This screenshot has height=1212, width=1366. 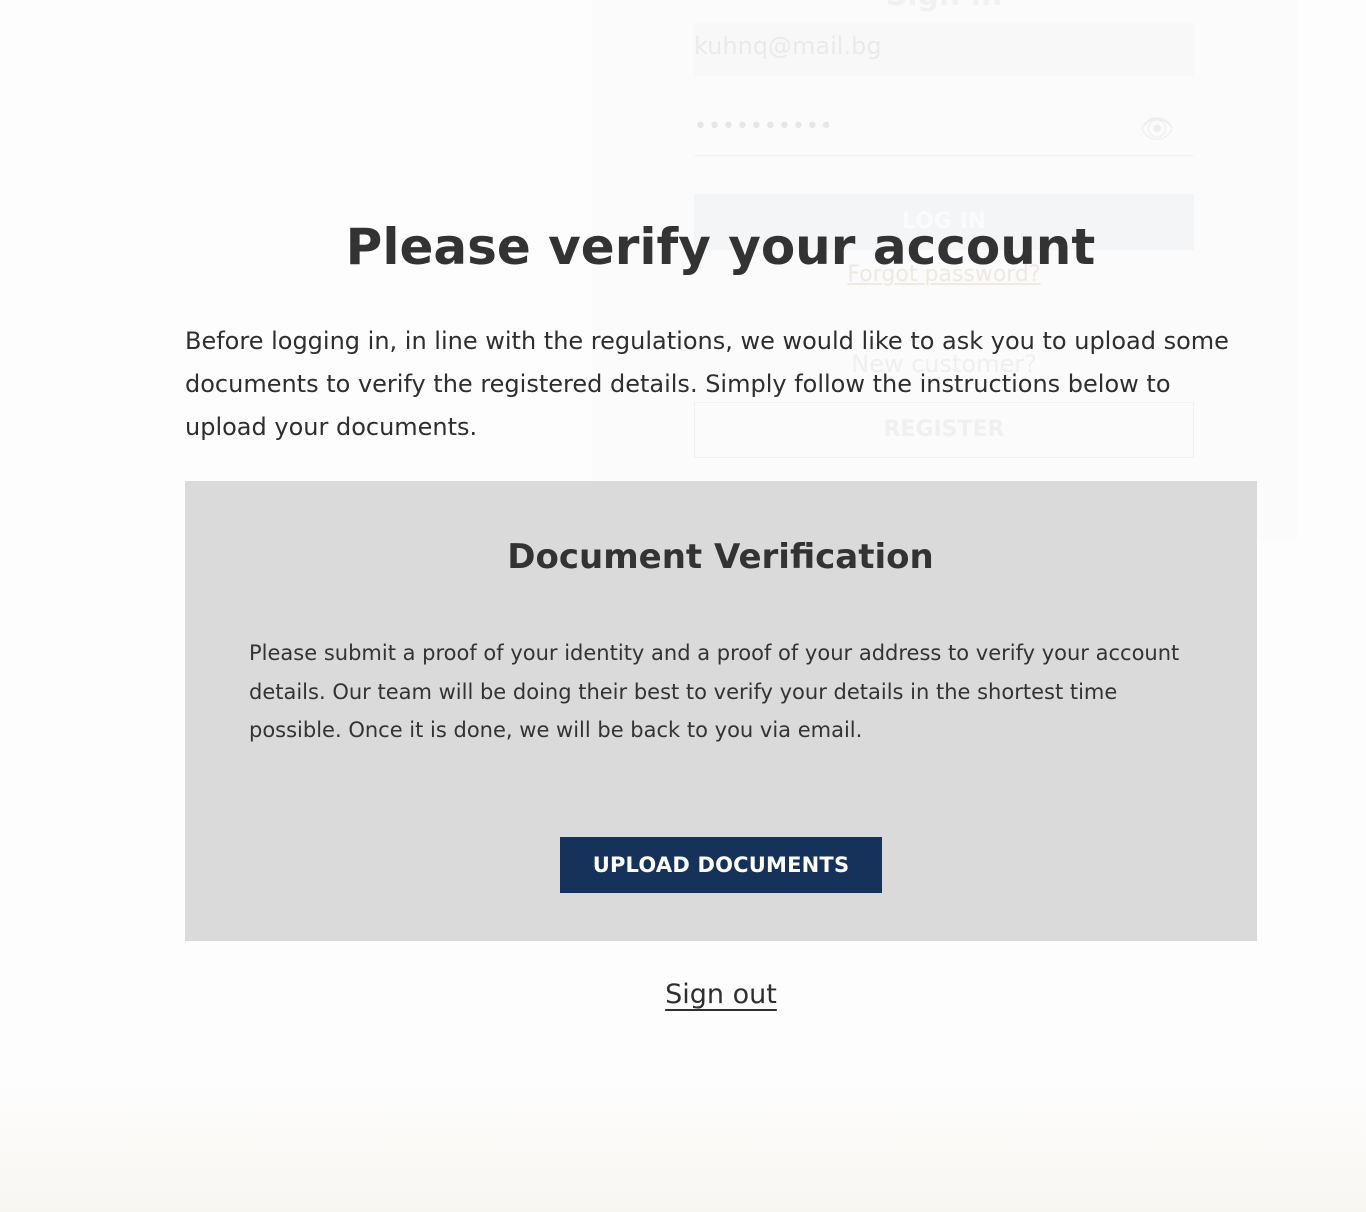 What do you see at coordinates (944, 128) in the screenshot?
I see `background-password-field: •••••••••• 👁` at bounding box center [944, 128].